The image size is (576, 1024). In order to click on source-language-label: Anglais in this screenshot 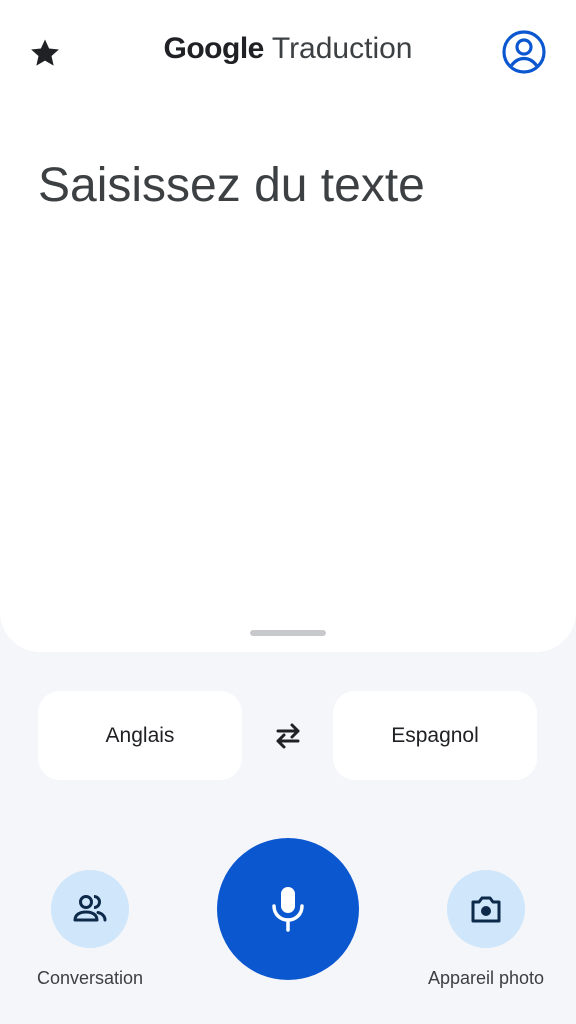, I will do `click(140, 735)`.